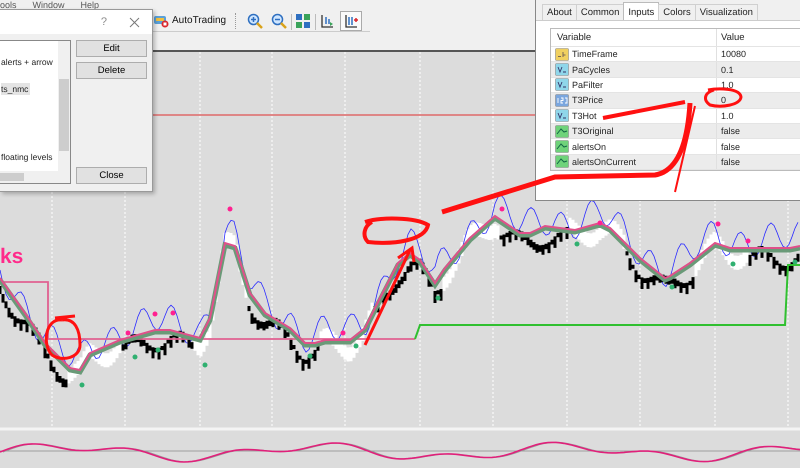 The height and width of the screenshot is (468, 800). I want to click on variable-name: T3Hot, so click(584, 115).